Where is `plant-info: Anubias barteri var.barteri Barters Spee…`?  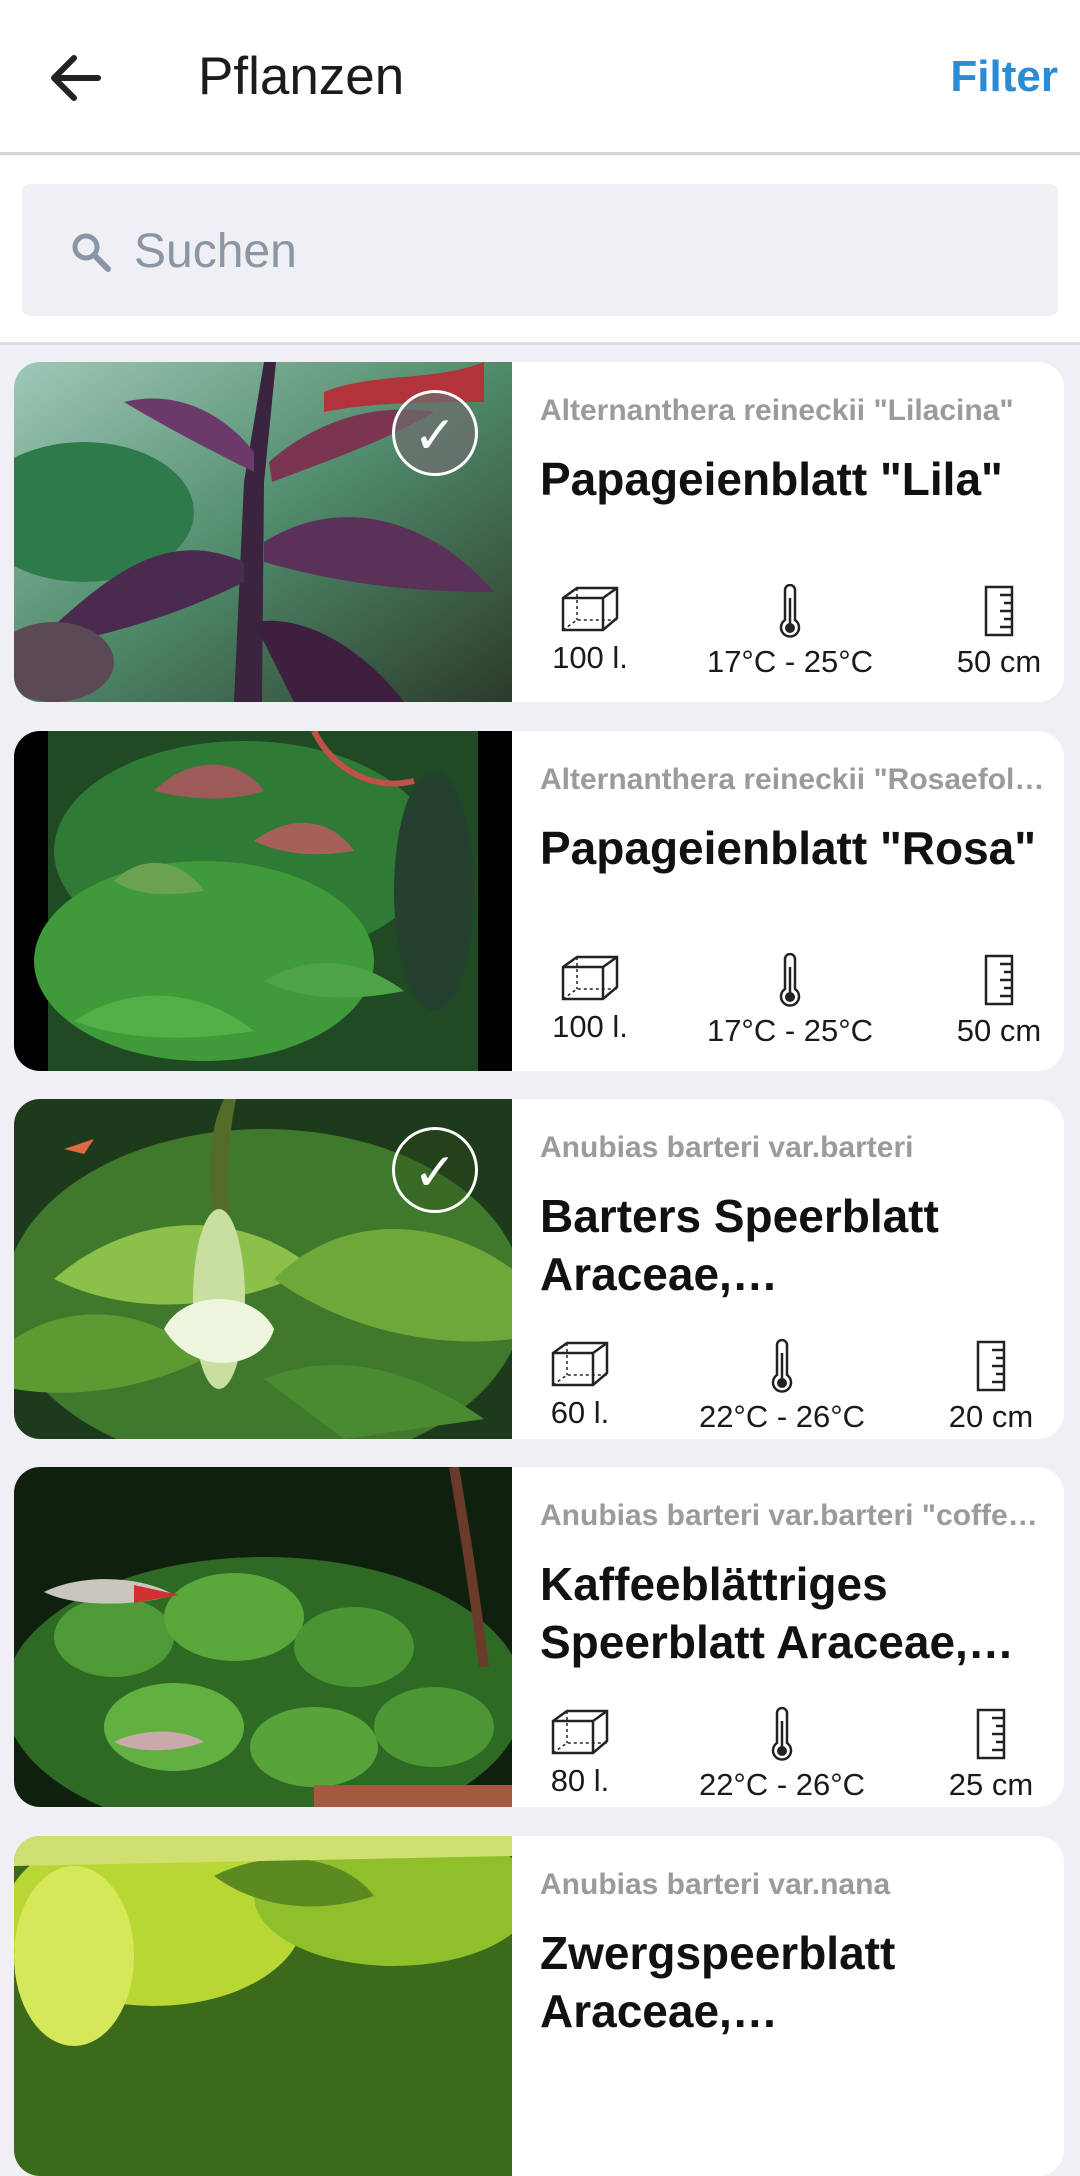 plant-info: Anubias barteri var.barteri Barters Spee… is located at coordinates (794, 1269).